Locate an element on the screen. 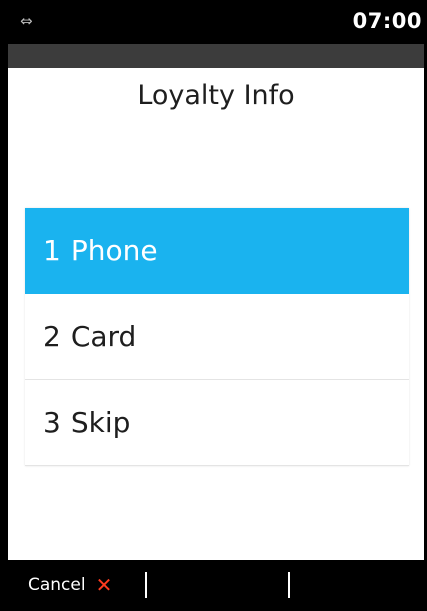  cancel-label: Cancel is located at coordinates (57, 585).